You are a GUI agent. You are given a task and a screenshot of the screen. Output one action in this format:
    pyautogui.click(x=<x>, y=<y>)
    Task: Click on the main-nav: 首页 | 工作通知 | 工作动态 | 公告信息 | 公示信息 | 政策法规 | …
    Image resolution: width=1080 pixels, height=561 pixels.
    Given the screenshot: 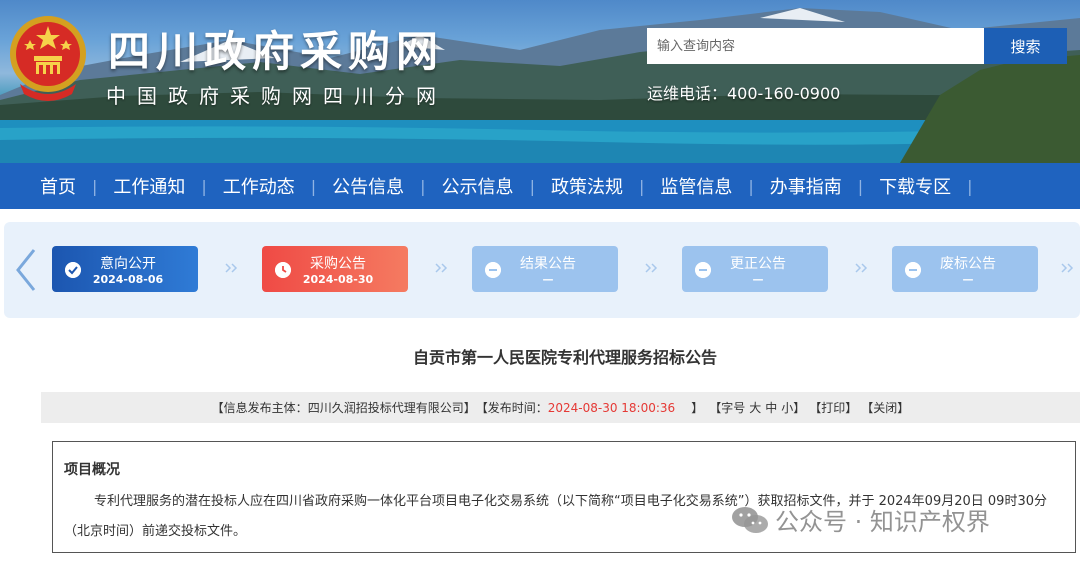 What is the action you would take?
    pyautogui.click(x=540, y=186)
    